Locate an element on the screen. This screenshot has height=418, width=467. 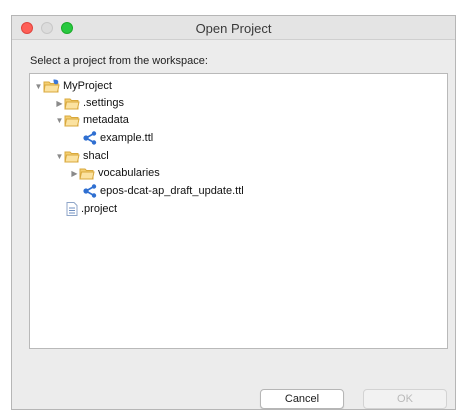
tree-item-label: metadata is located at coordinates (106, 120).